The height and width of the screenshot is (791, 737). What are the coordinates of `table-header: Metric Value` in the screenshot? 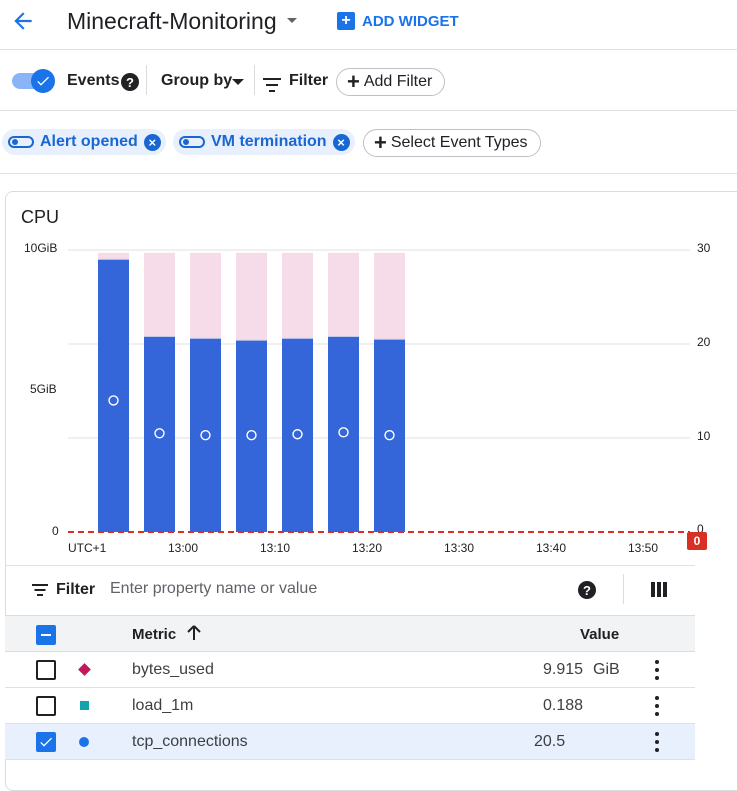 It's located at (350, 633).